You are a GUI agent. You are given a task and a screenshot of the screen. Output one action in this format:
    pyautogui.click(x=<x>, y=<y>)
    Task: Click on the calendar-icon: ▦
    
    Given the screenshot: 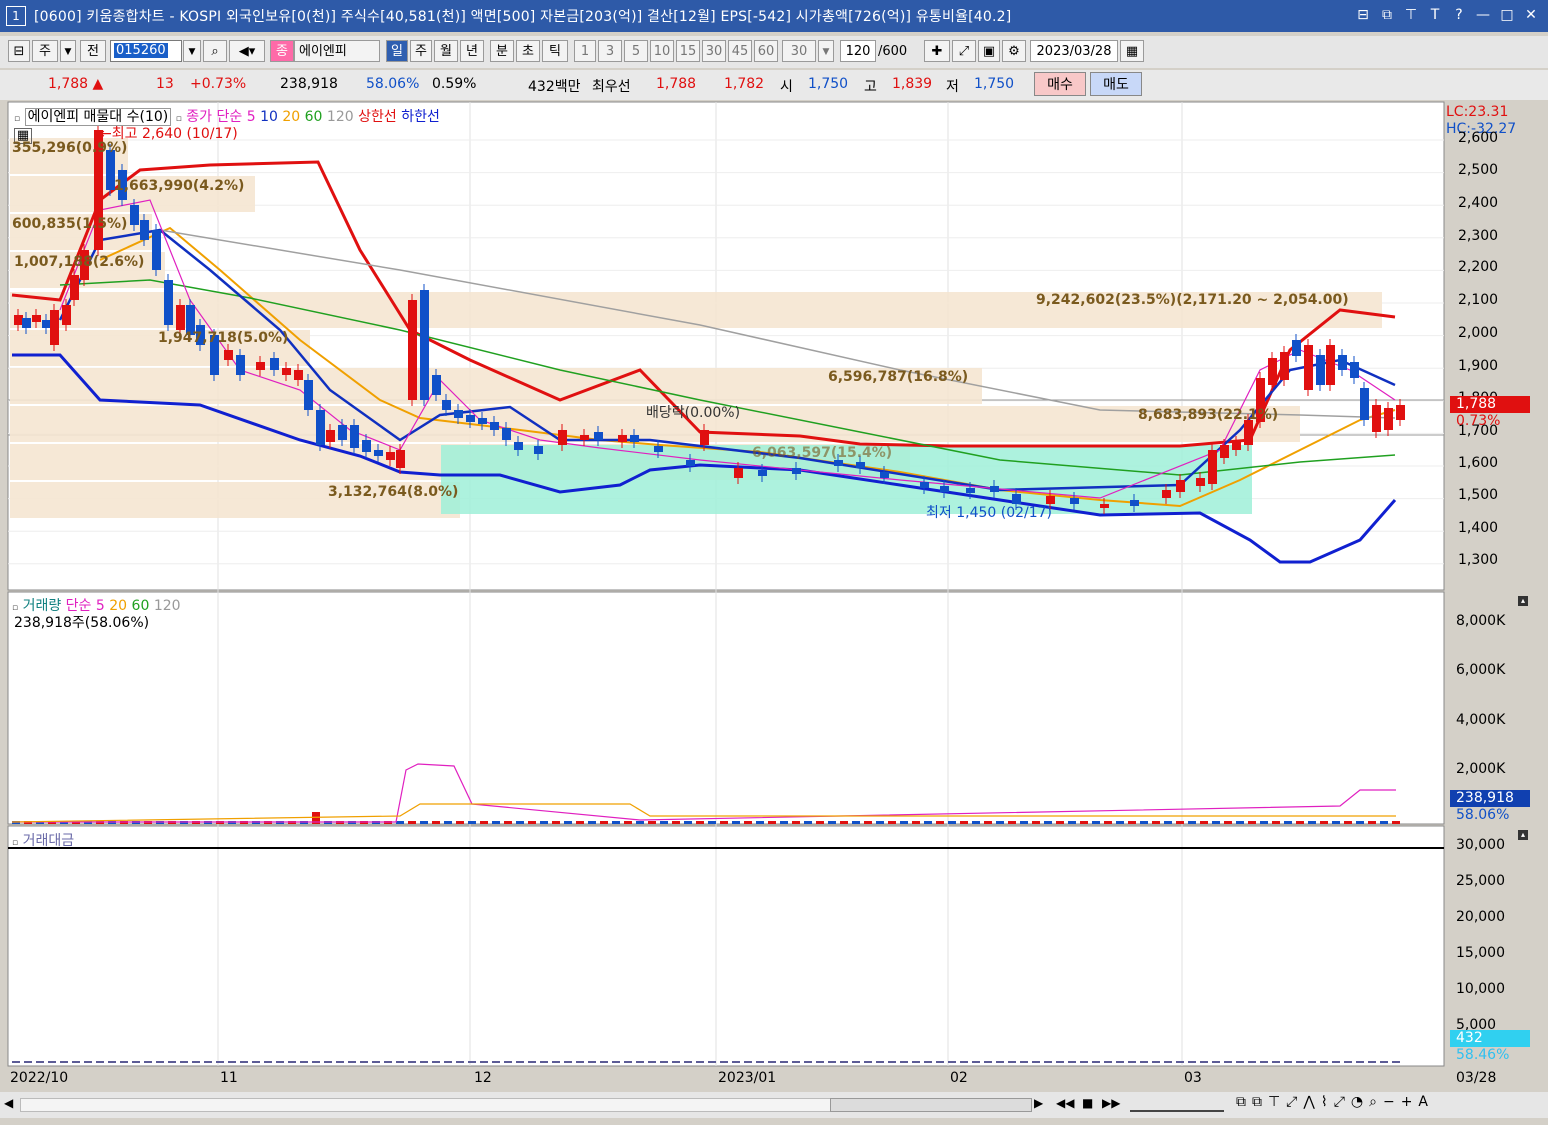 What is the action you would take?
    pyautogui.click(x=1132, y=51)
    